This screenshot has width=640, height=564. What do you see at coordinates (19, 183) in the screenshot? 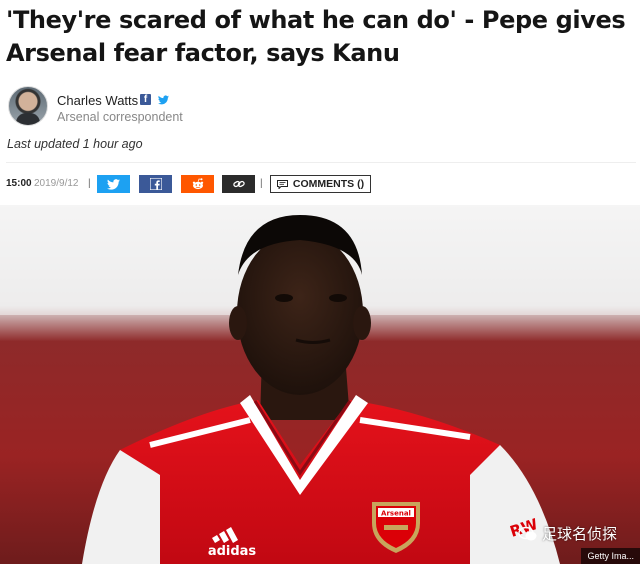
I see `publish-time: 15:00` at bounding box center [19, 183].